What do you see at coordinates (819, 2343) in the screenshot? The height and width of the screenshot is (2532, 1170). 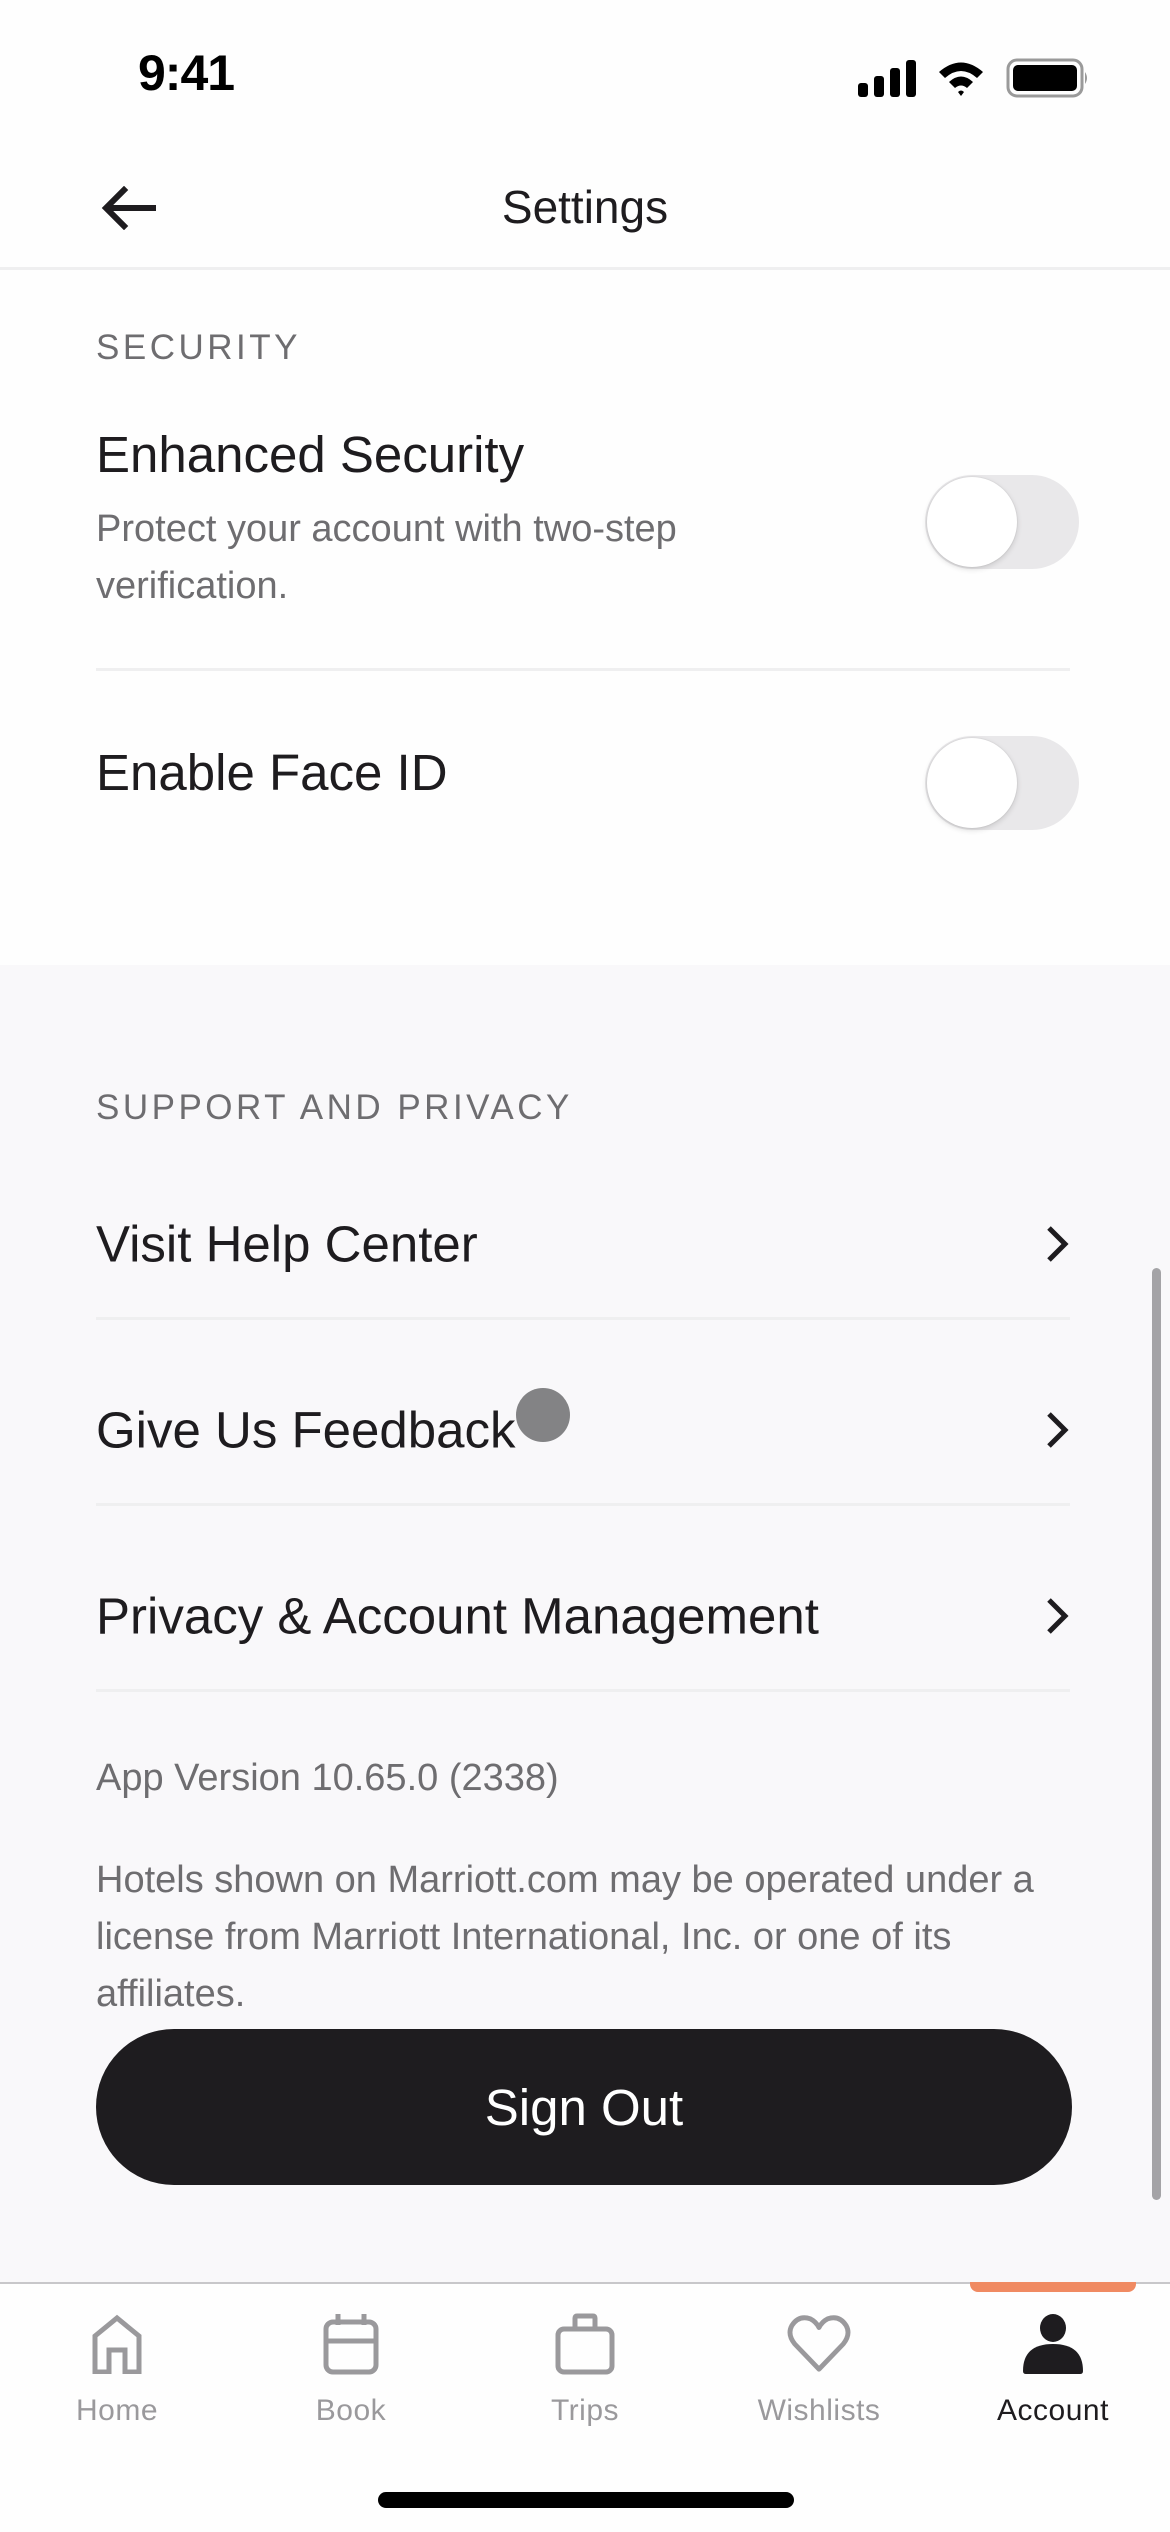 I see `heart-icon` at bounding box center [819, 2343].